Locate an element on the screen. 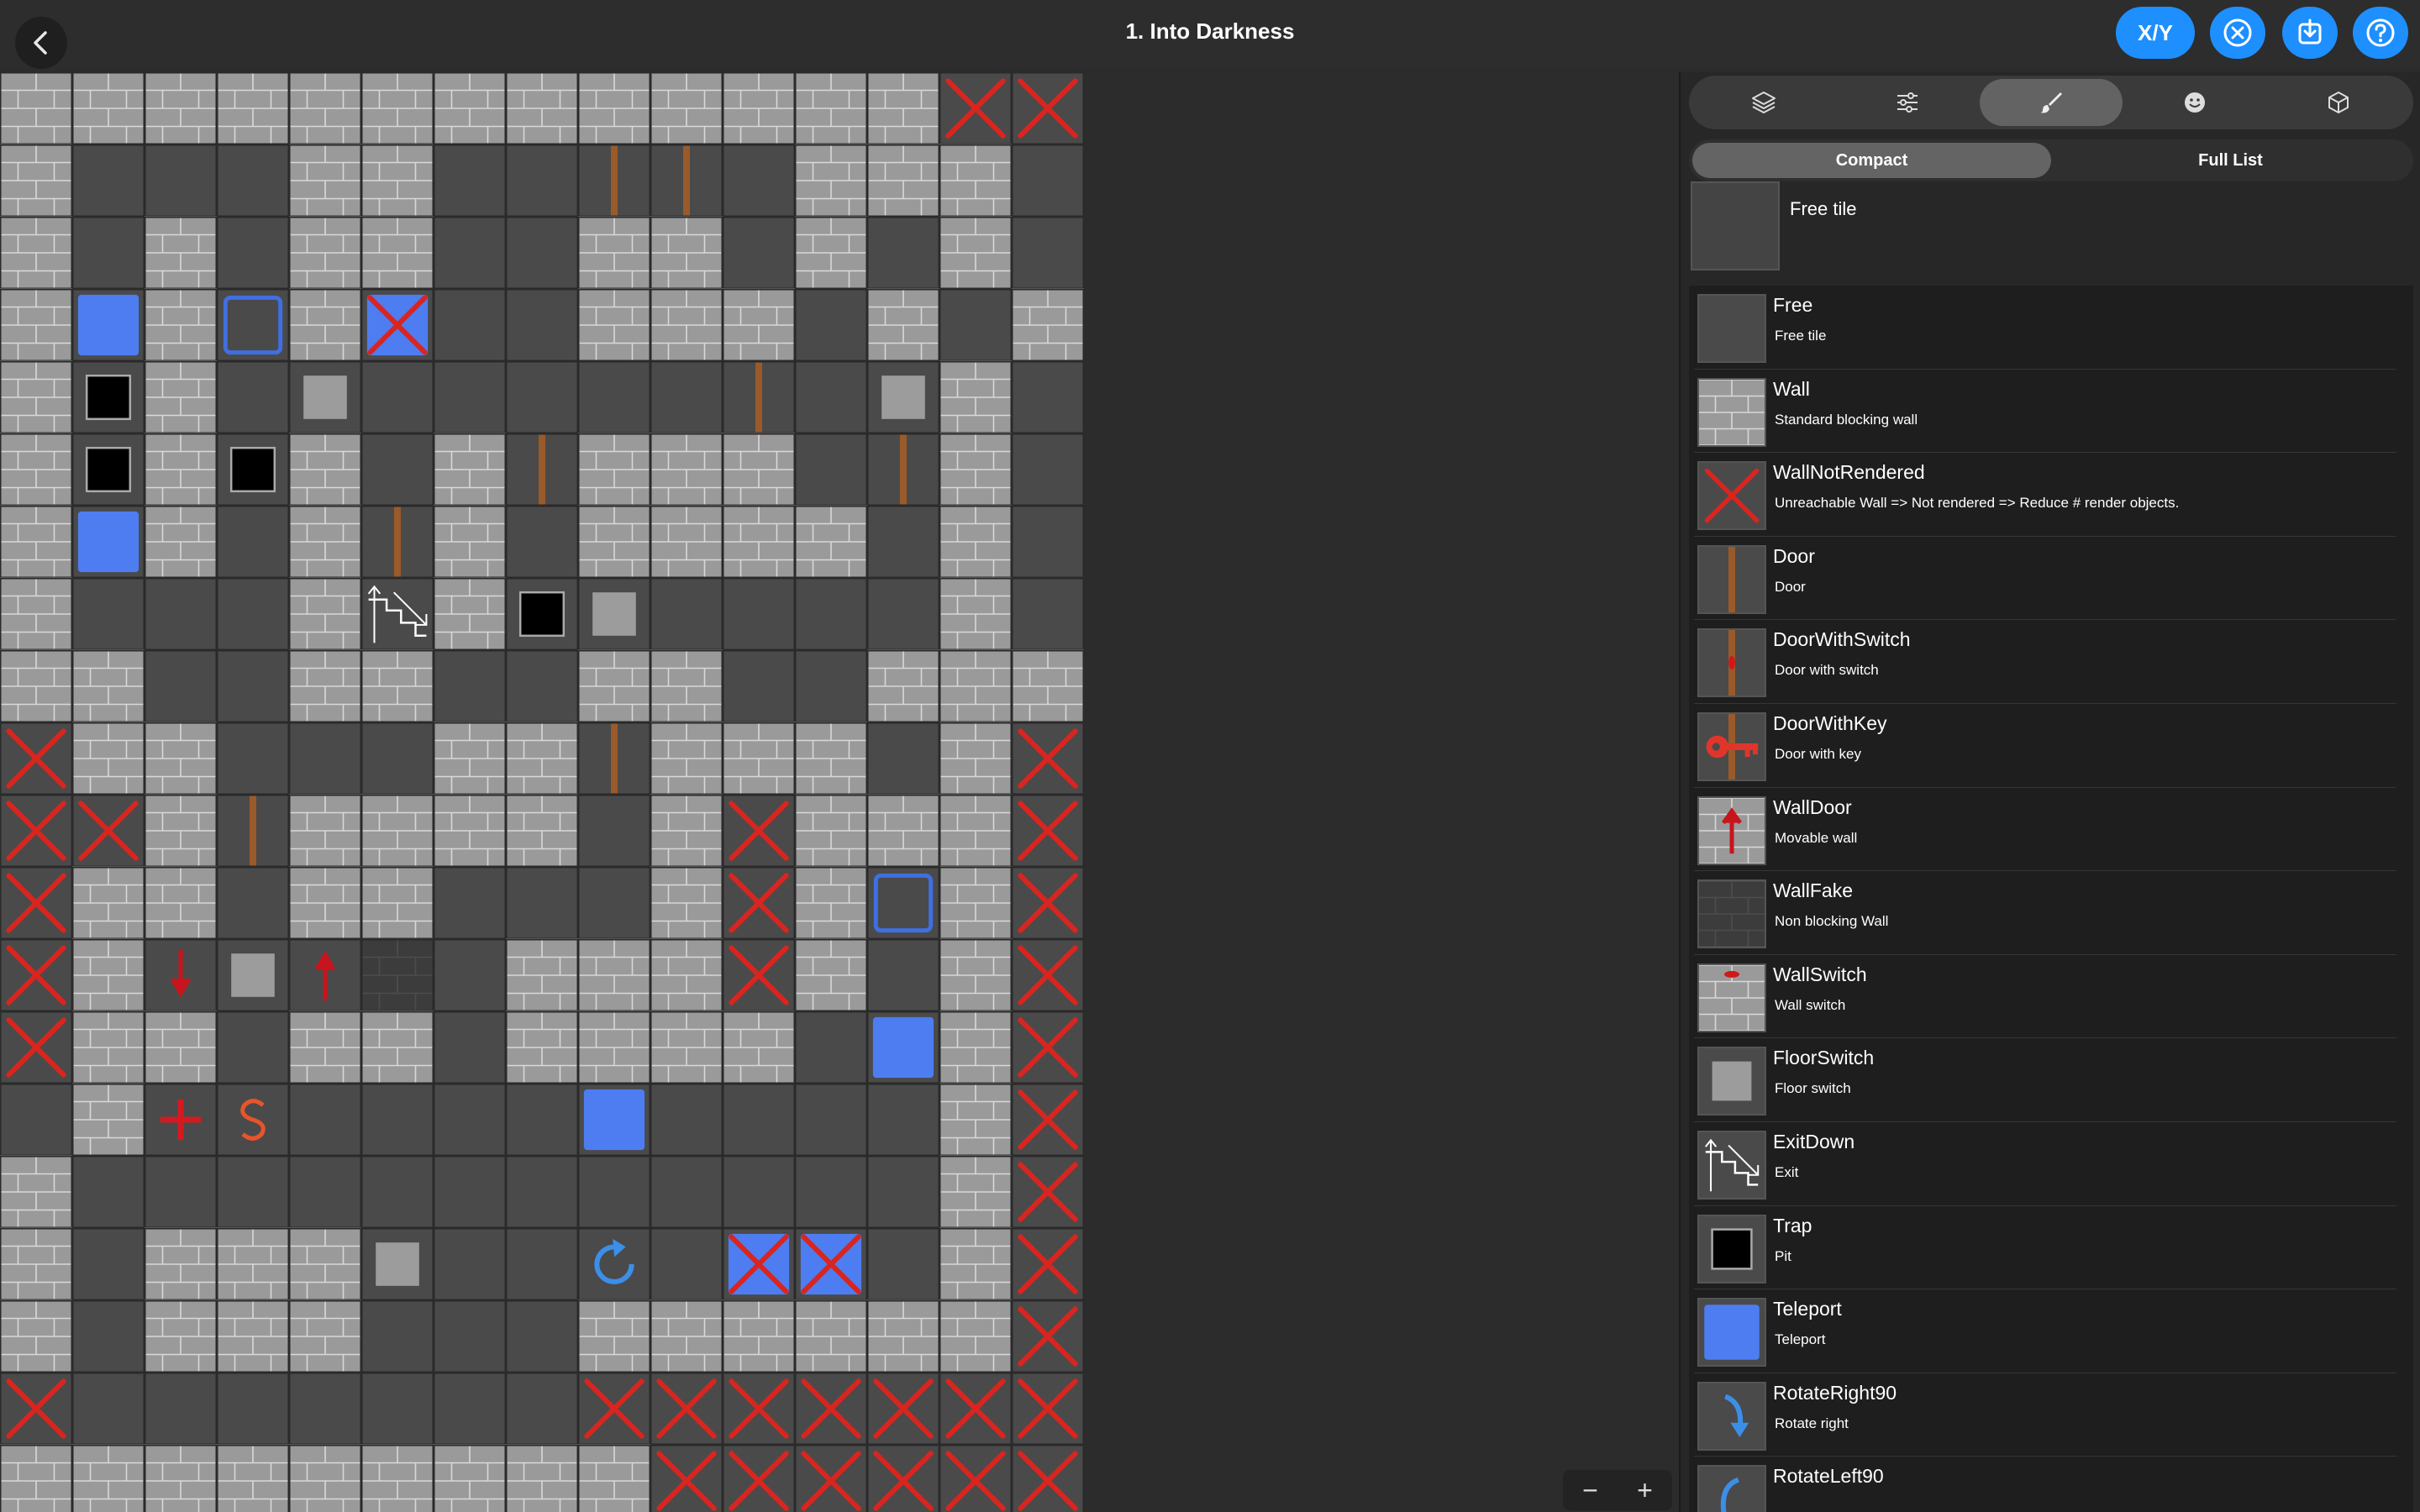 The image size is (2420, 1512). tab-layers is located at coordinates (1764, 102).